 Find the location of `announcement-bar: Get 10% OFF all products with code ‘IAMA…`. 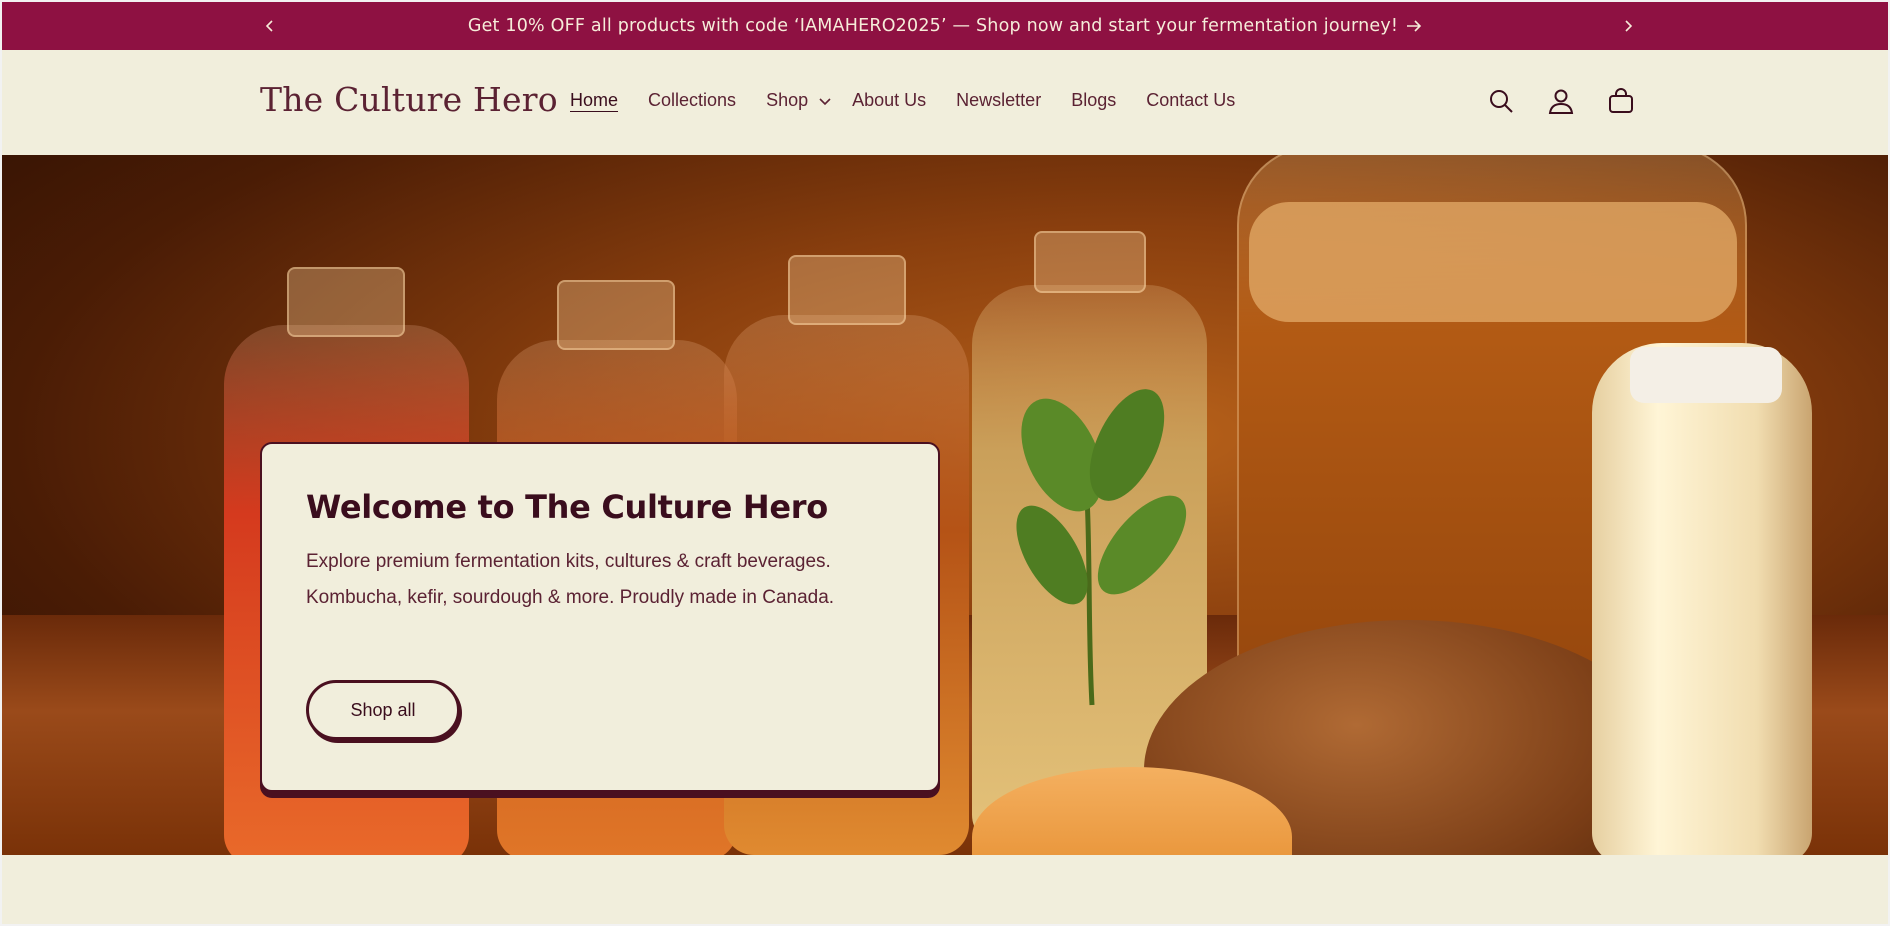

announcement-bar: Get 10% OFF all products with code ‘IAMA… is located at coordinates (945, 26).